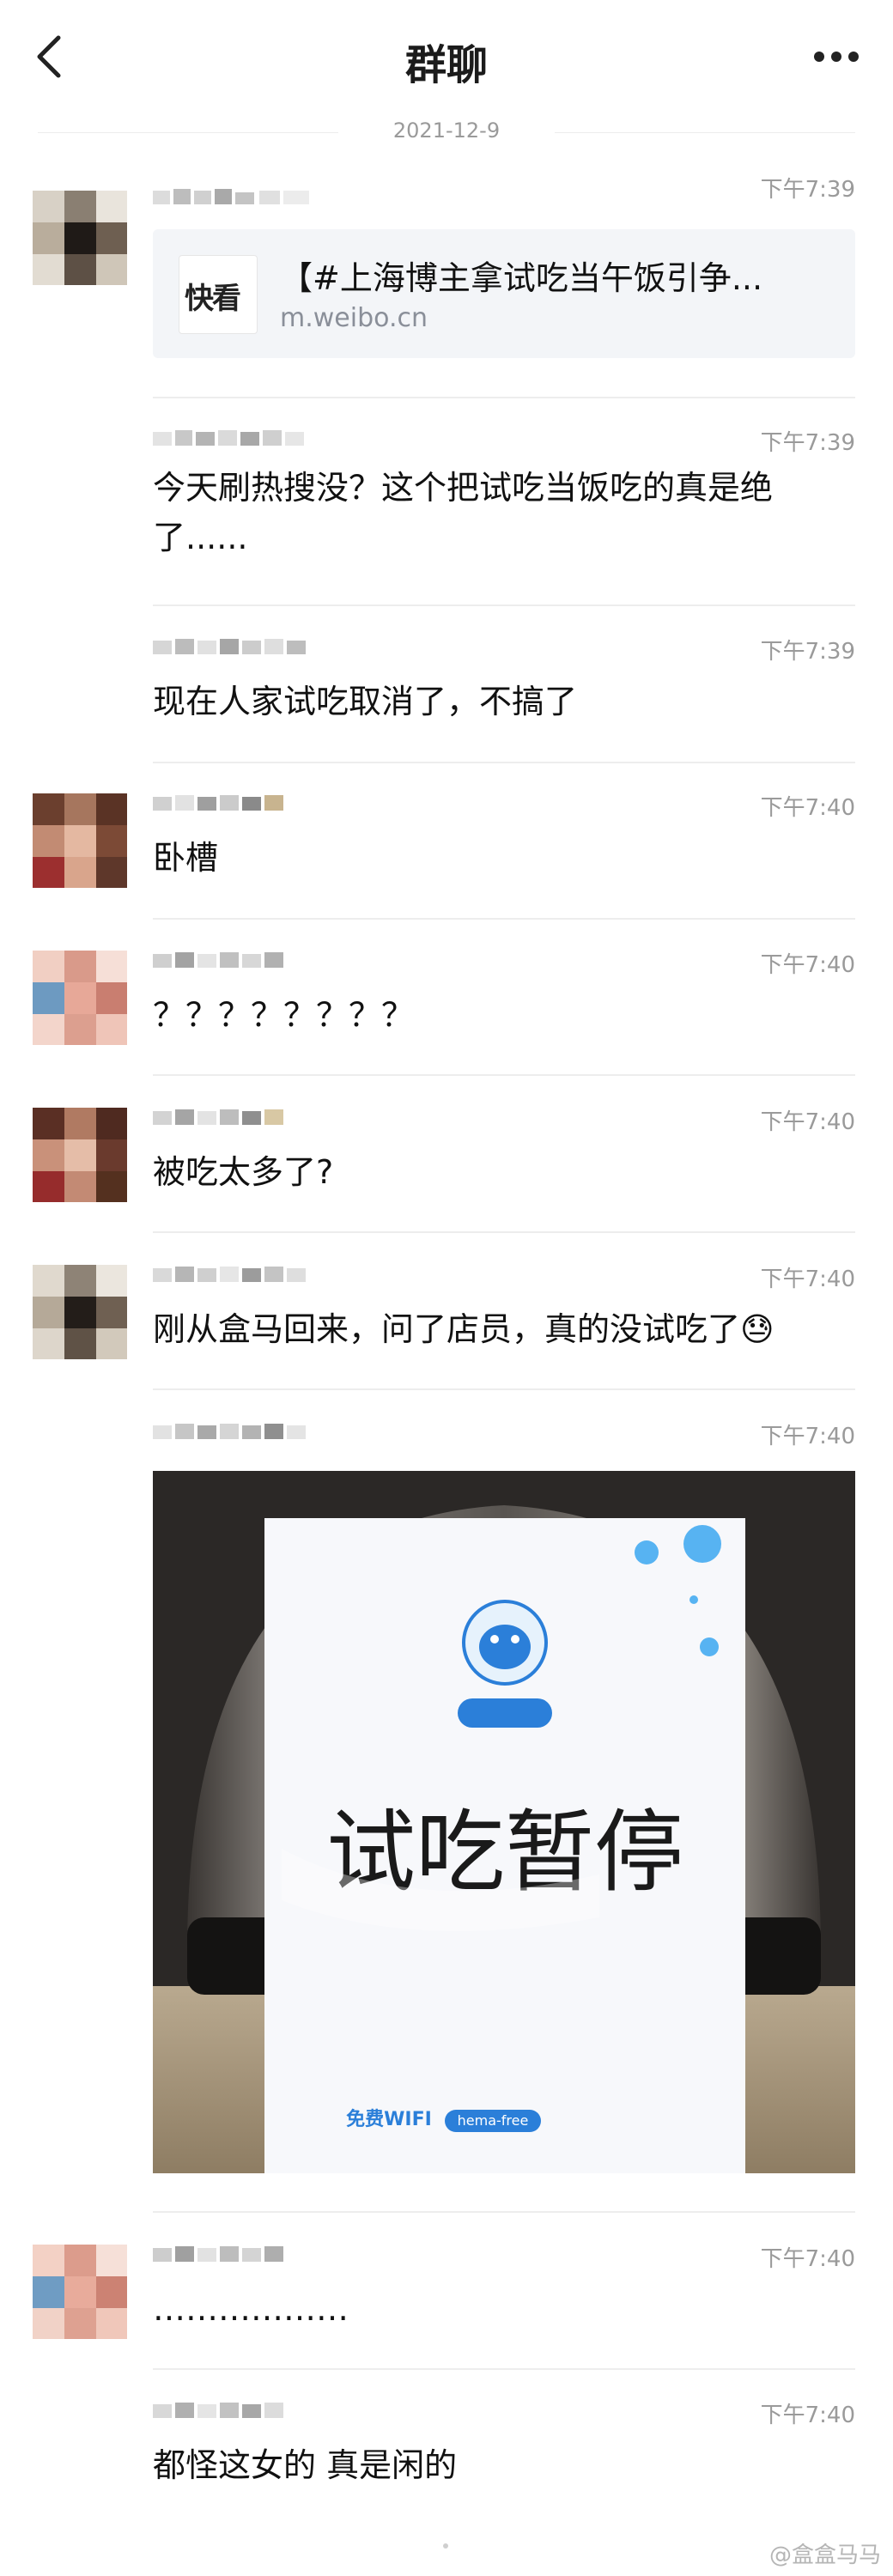 Image resolution: width=893 pixels, height=2576 pixels. I want to click on date-text: 2021-12-9, so click(446, 130).